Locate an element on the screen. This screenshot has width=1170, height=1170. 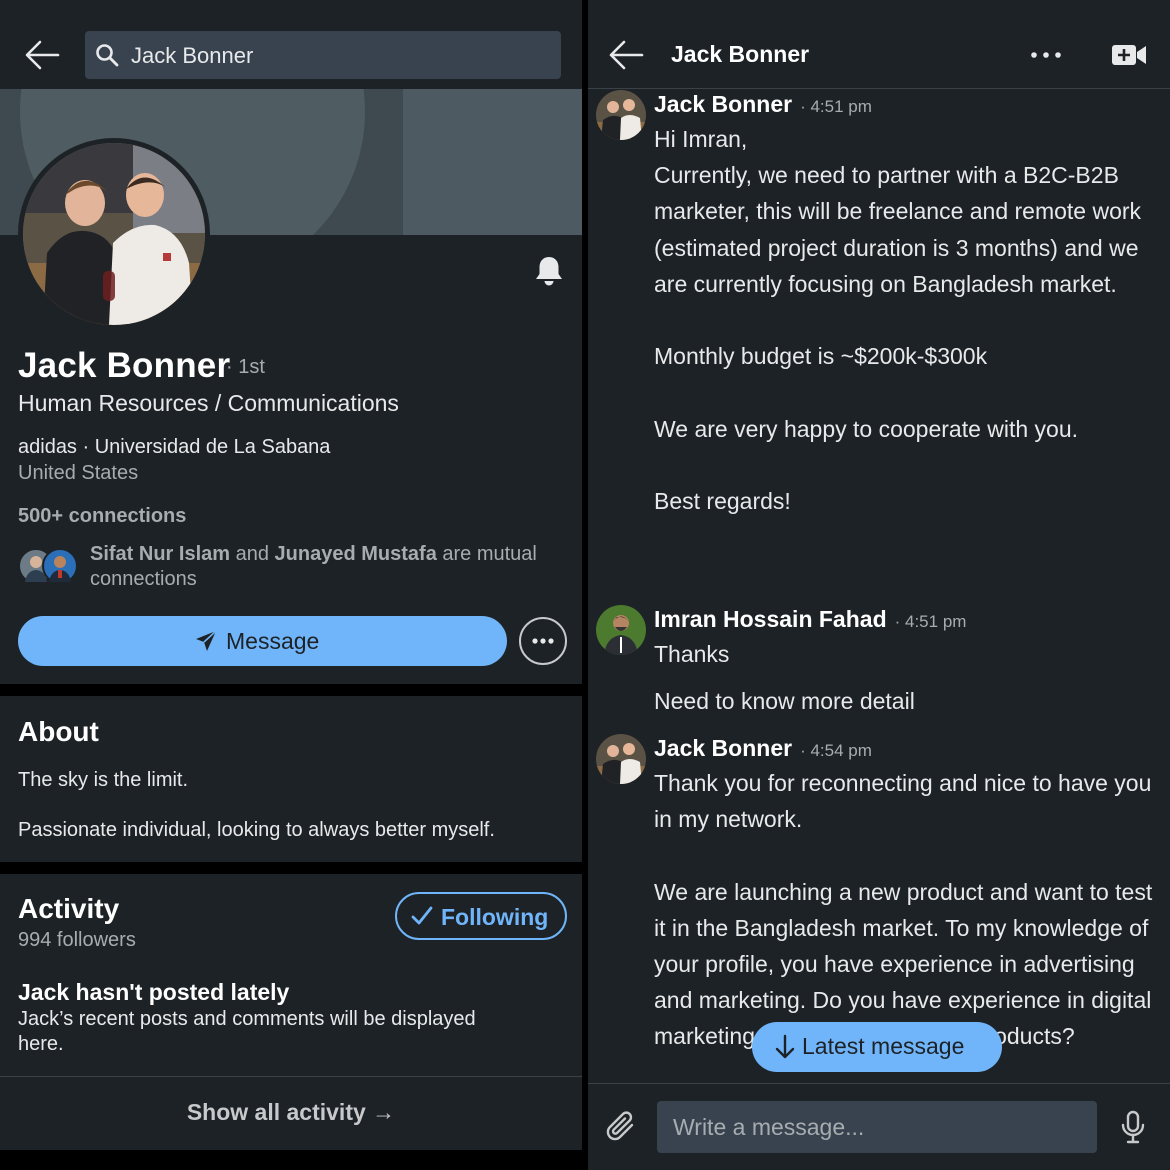
profile-top-bar: Jack Bonner is located at coordinates (291, 44).